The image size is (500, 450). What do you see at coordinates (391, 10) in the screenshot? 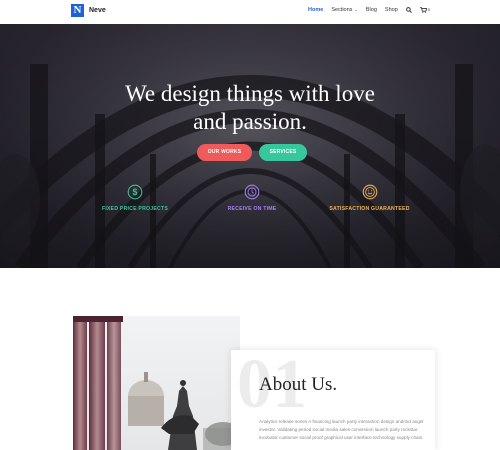
I see `nav-item-shop: Shop` at bounding box center [391, 10].